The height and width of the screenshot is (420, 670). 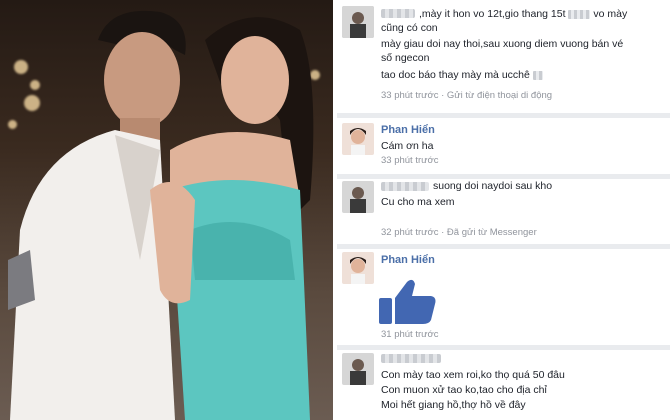 What do you see at coordinates (503, 146) in the screenshot?
I see `comment: Phan Hiển Cám ơn ha 33 phút trước` at bounding box center [503, 146].